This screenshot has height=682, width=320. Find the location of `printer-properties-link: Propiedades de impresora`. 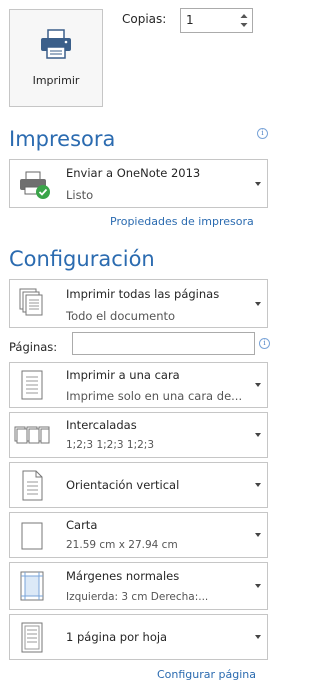

printer-properties-link: Propiedades de impresora is located at coordinates (182, 221).